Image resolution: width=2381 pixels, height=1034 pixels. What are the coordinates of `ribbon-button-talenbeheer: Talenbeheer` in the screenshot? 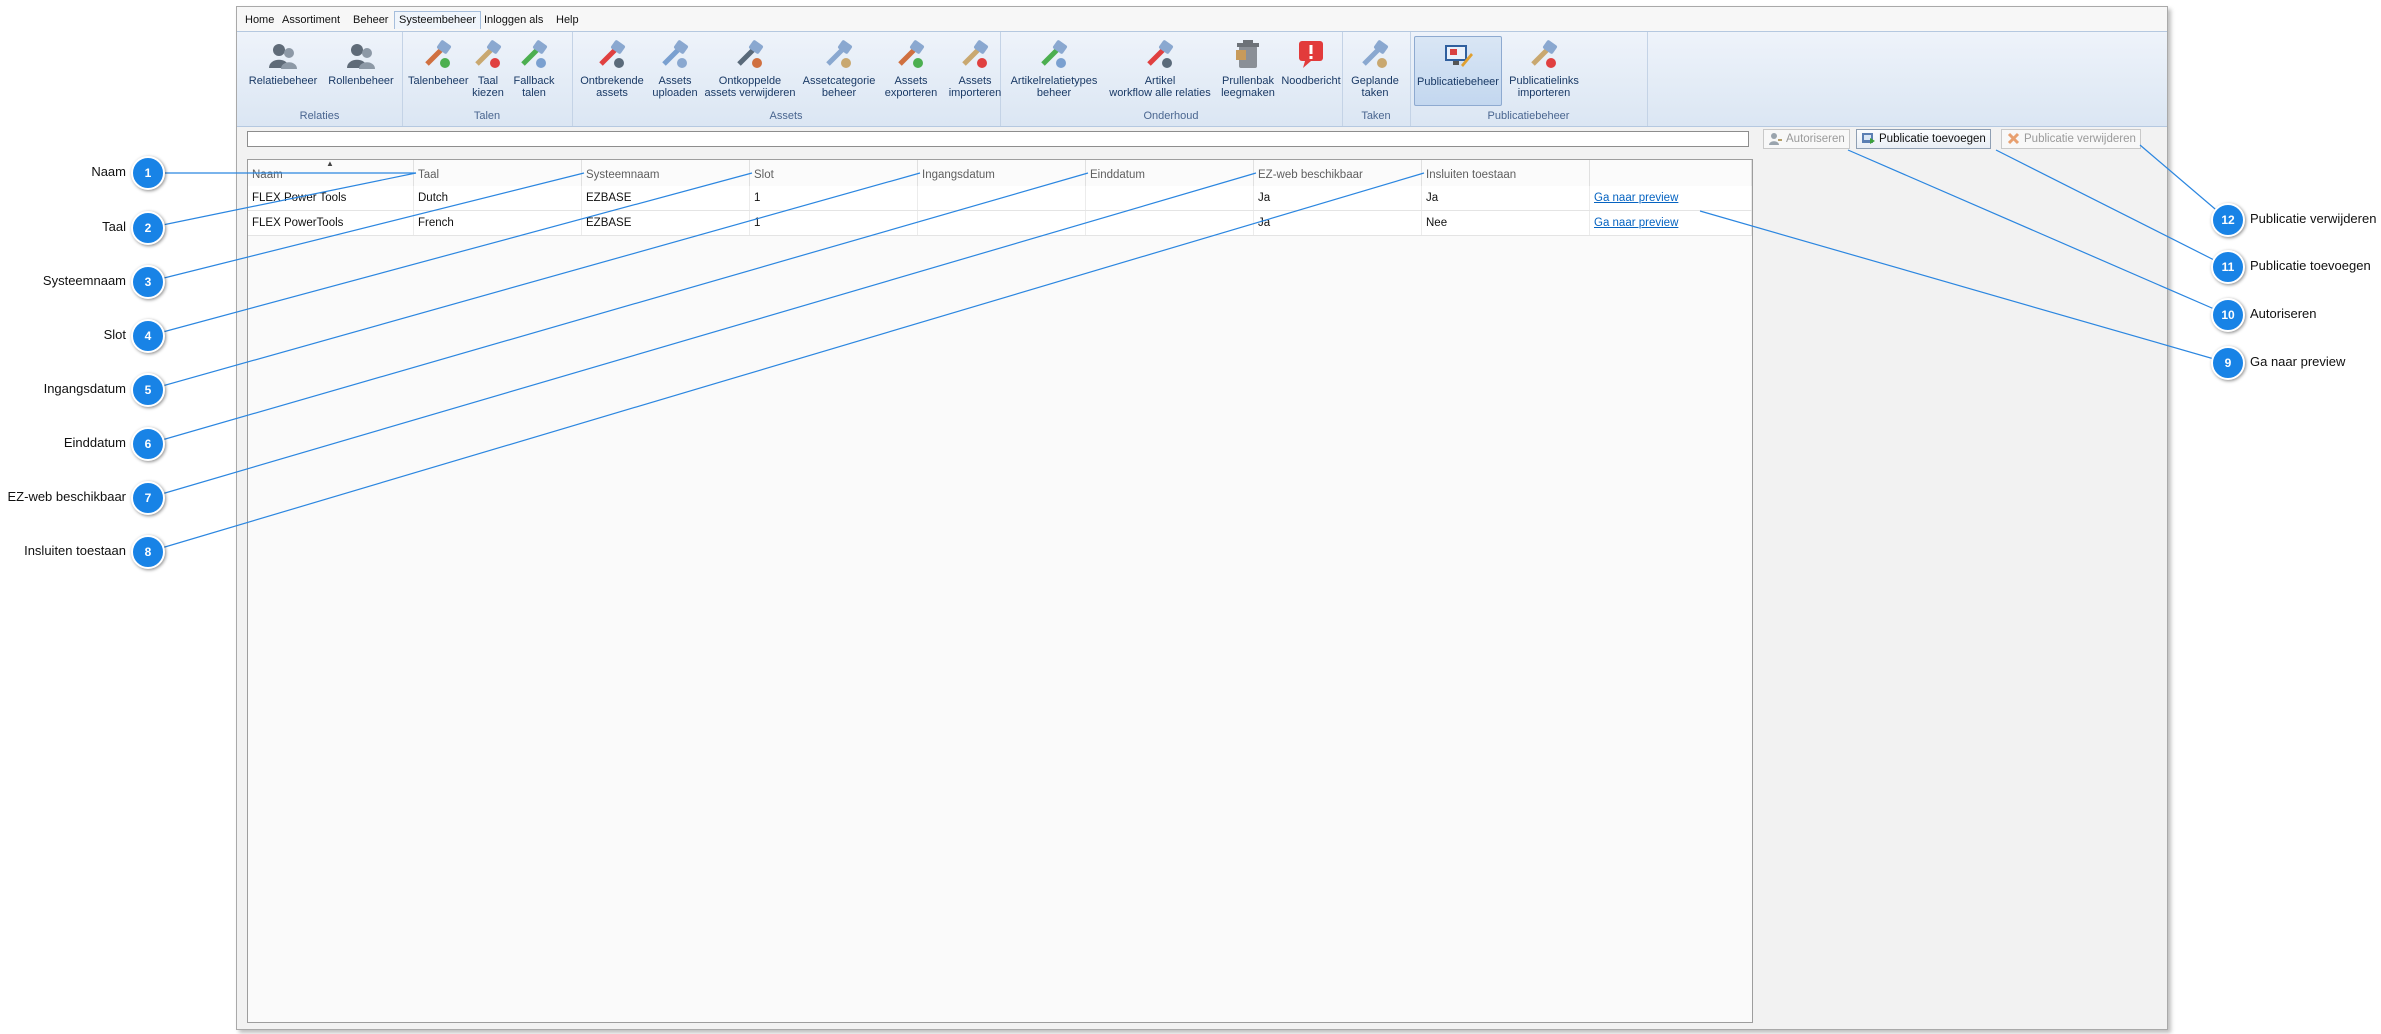 It's located at (438, 70).